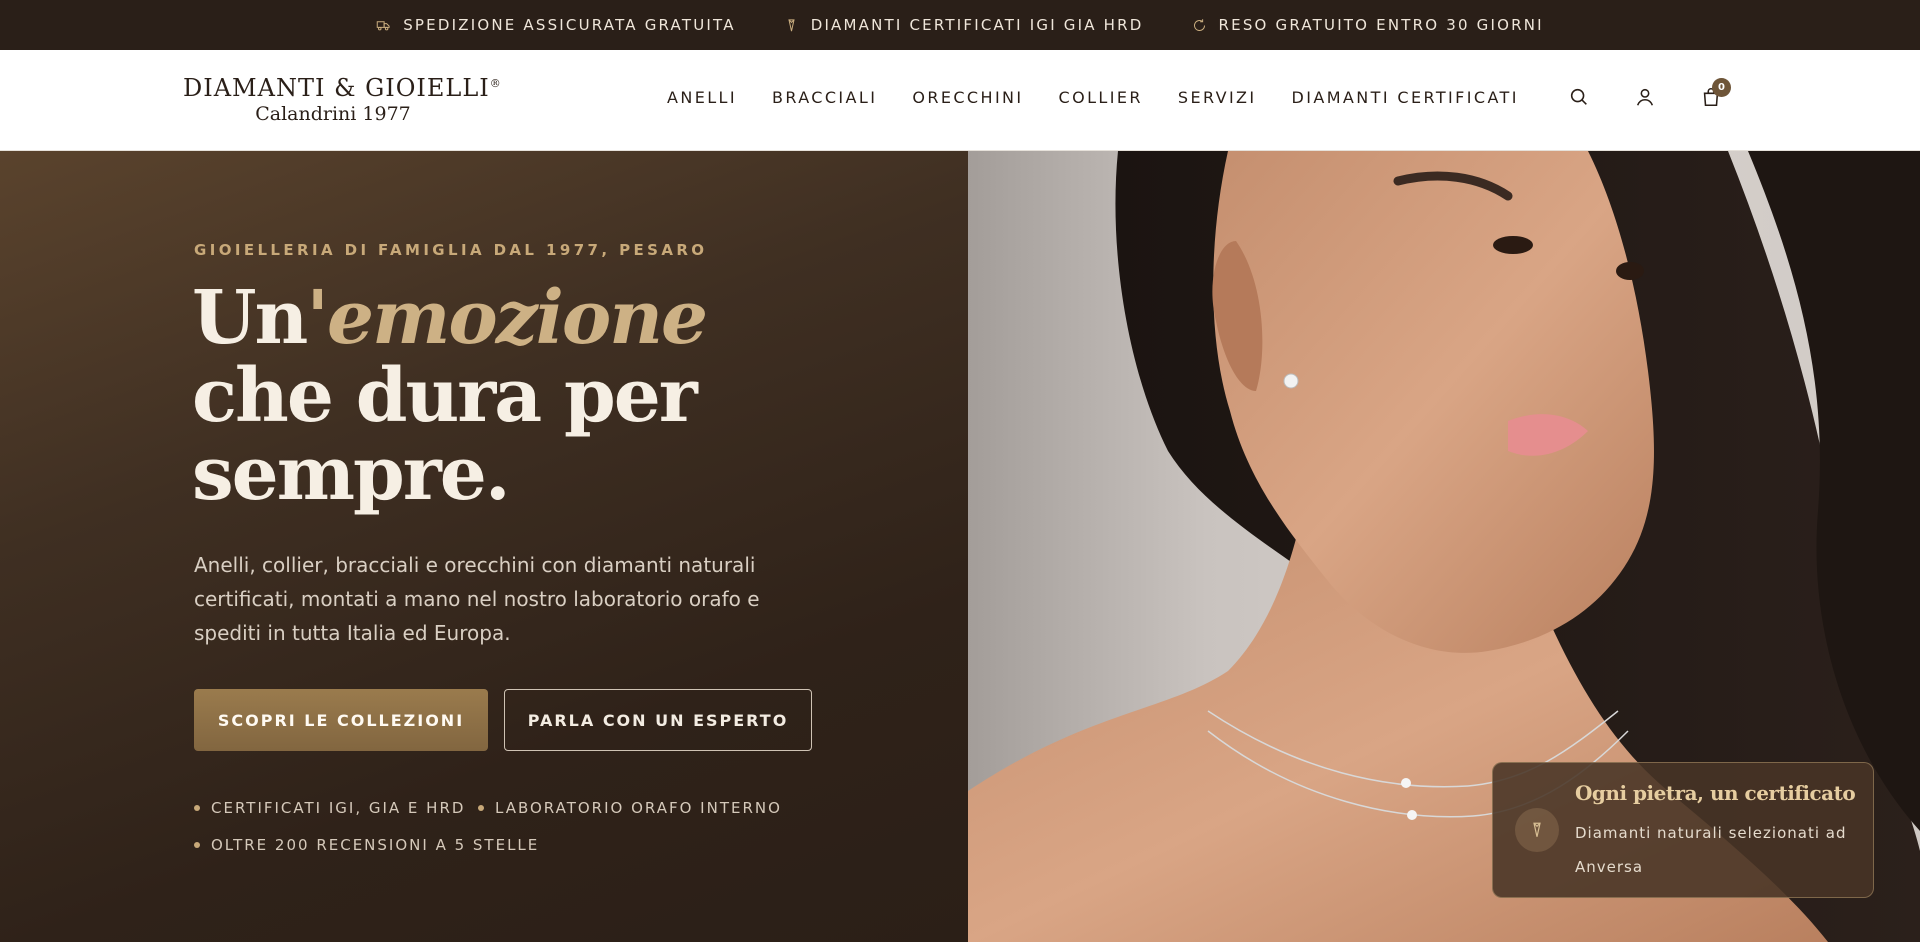 This screenshot has height=942, width=1920. I want to click on announcement-returns: RESO GRATUITO ENTRO 30 GIORNI, so click(1368, 25).